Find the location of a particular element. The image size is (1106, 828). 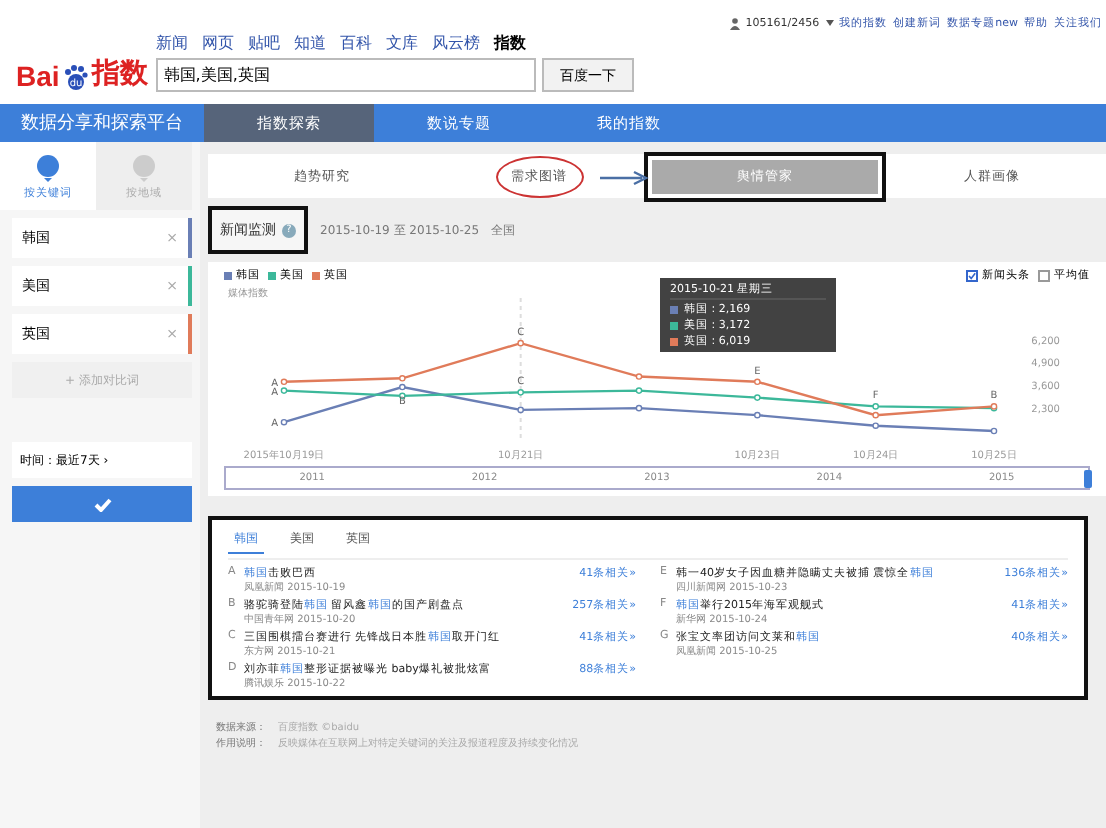

nav-link: 风云榜 is located at coordinates (455, 43).